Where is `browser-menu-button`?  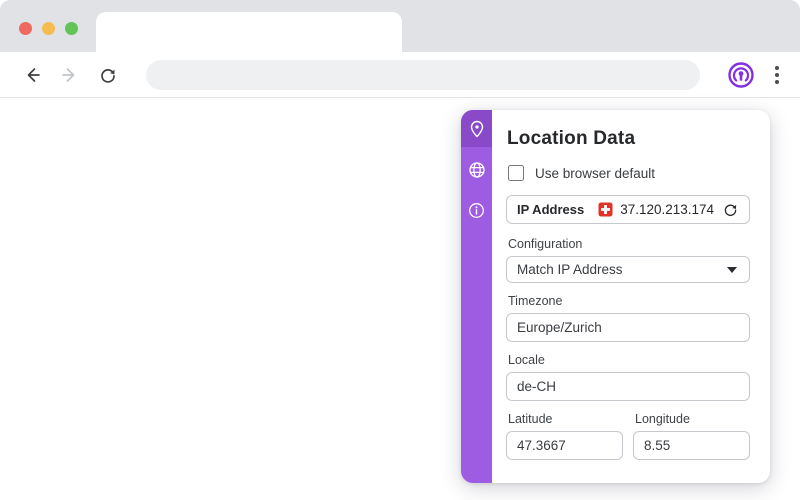 browser-menu-button is located at coordinates (777, 75).